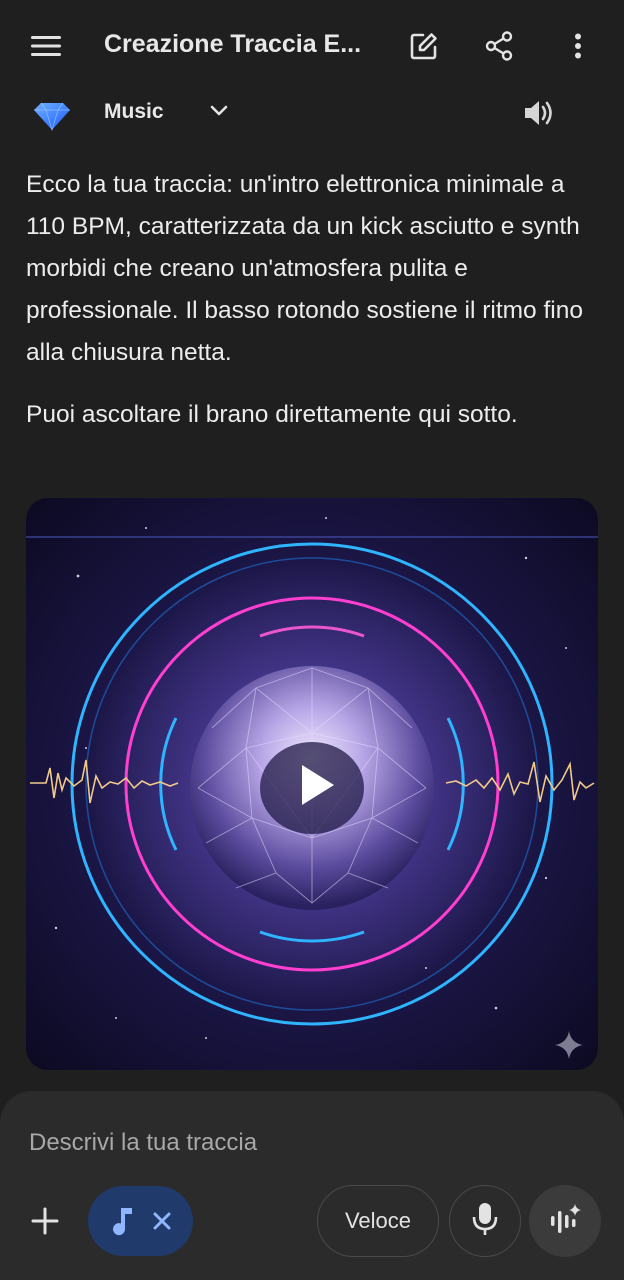  What do you see at coordinates (46, 46) in the screenshot?
I see `hamburger-menu-icon` at bounding box center [46, 46].